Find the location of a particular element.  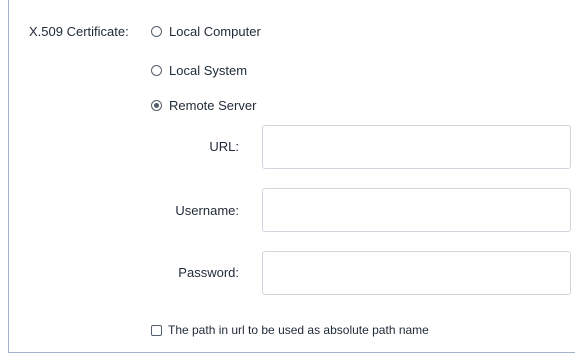

checkbox-icon is located at coordinates (156, 330).